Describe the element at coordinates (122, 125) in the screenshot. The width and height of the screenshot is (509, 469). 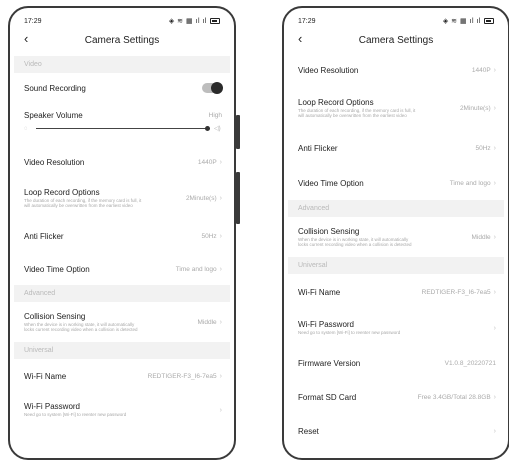
I see `speaker-volume-row: Speaker Volume High ◌ ◁)` at that location.